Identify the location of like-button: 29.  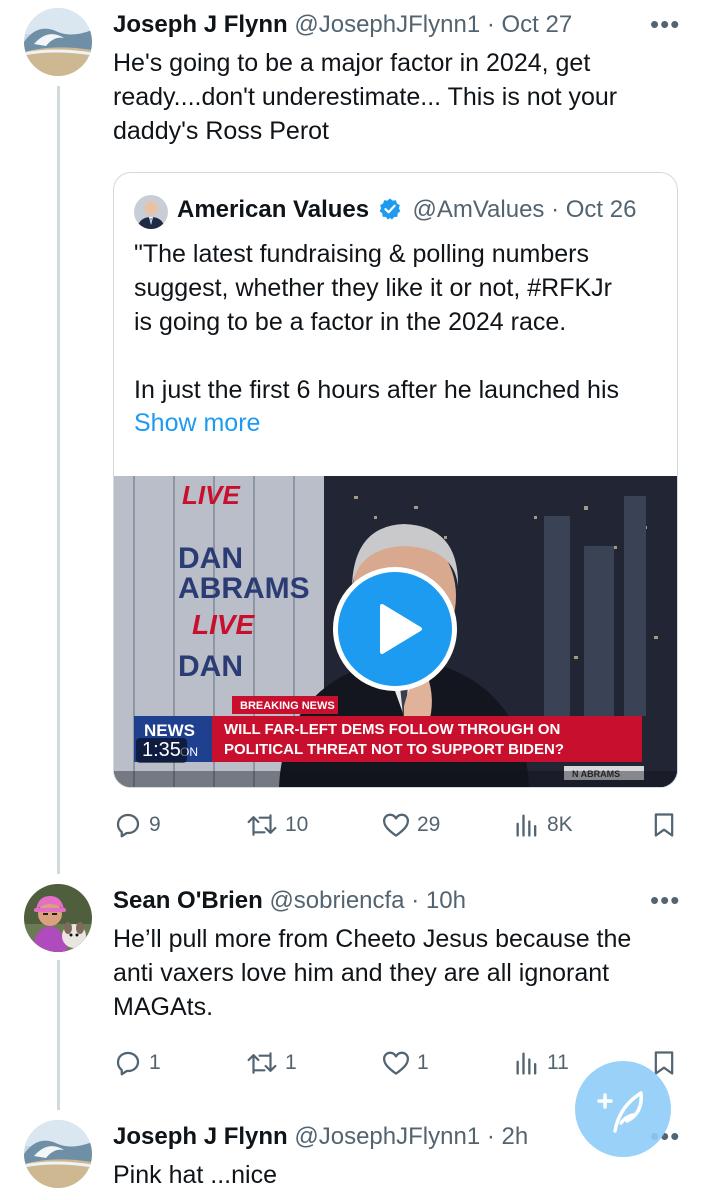
(410, 825).